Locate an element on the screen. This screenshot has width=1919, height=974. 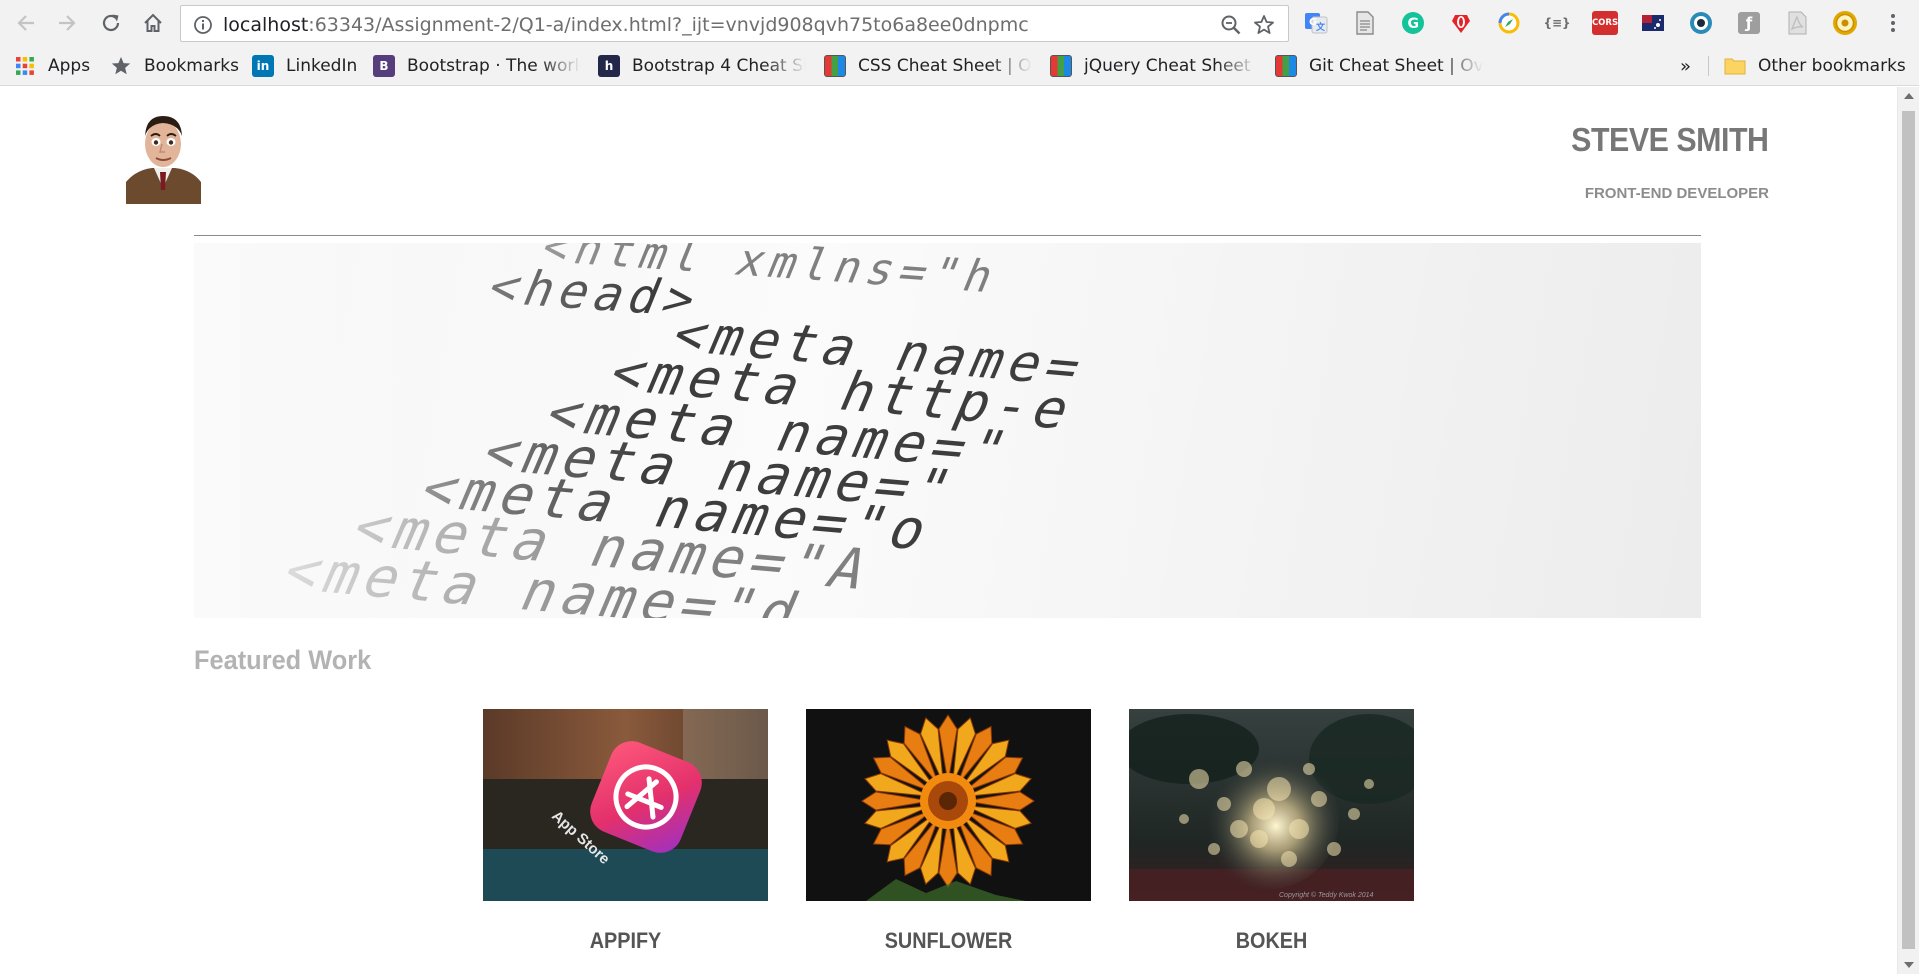
bookmark-label: CSS Cheat Sheet | Ov is located at coordinates (945, 66).